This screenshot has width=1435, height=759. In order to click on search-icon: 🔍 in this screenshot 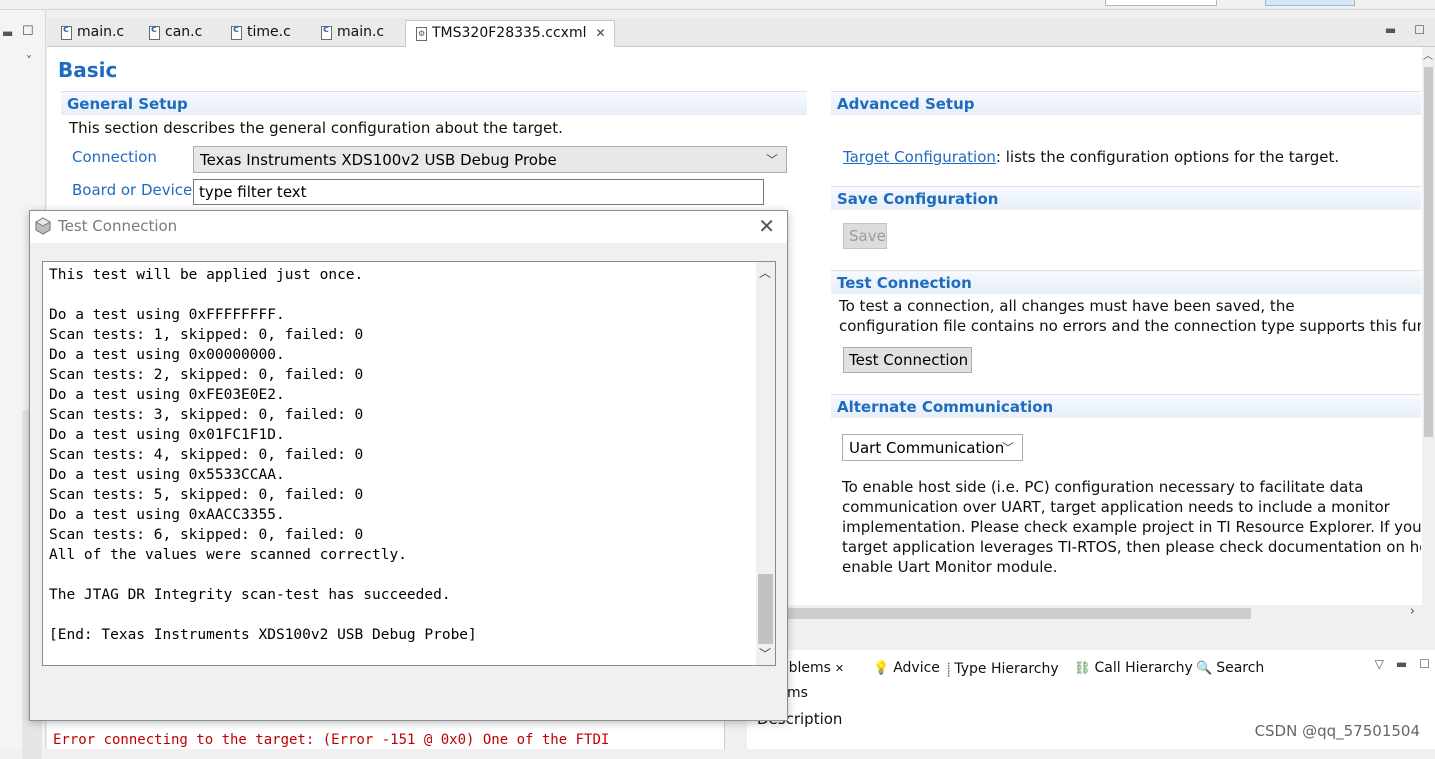, I will do `click(1204, 668)`.